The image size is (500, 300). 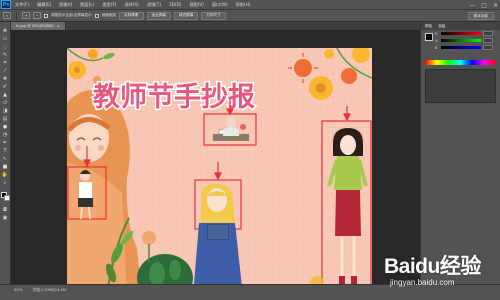 What do you see at coordinates (460, 62) in the screenshot?
I see `color-spectrum-bar` at bounding box center [460, 62].